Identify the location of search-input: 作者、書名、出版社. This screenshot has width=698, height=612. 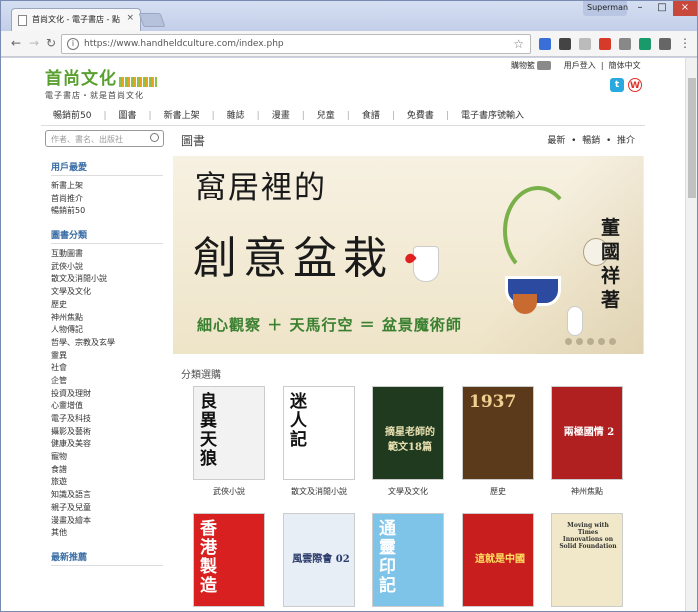
(104, 138).